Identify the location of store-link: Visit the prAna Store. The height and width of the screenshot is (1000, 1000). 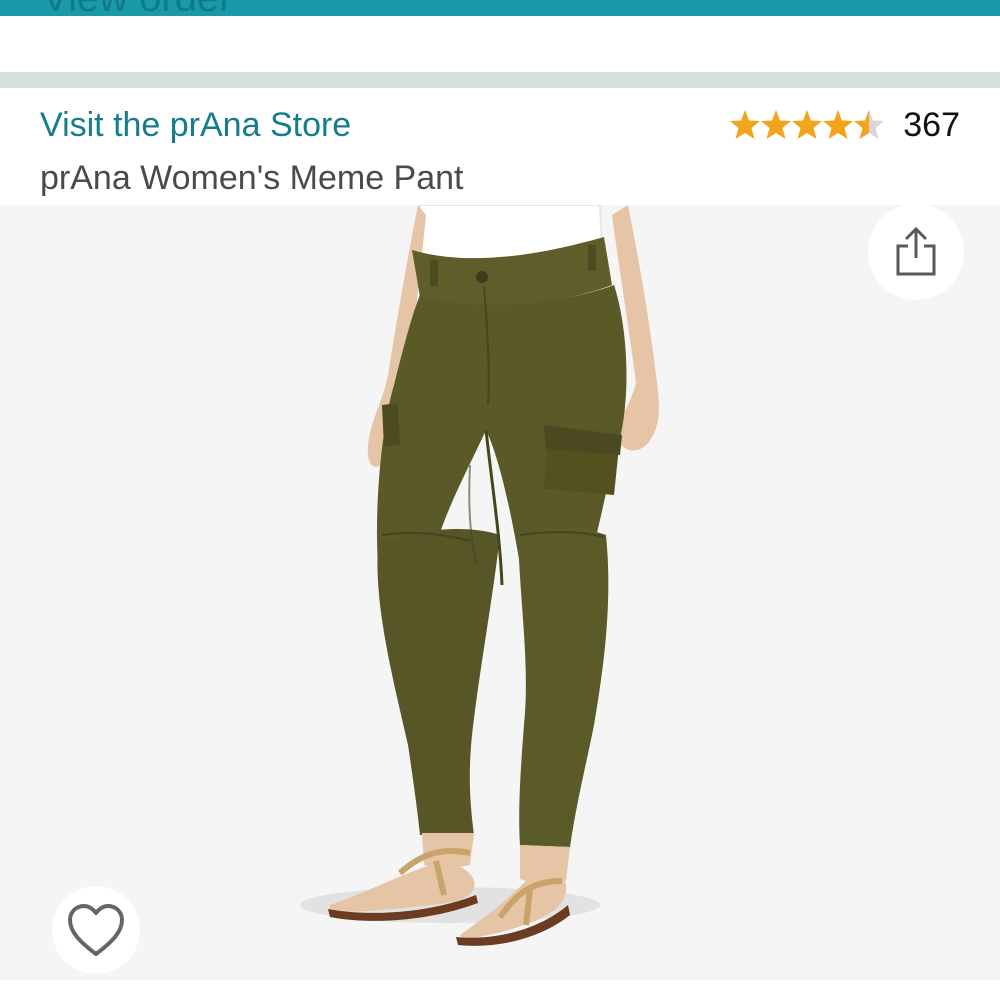
(195, 125).